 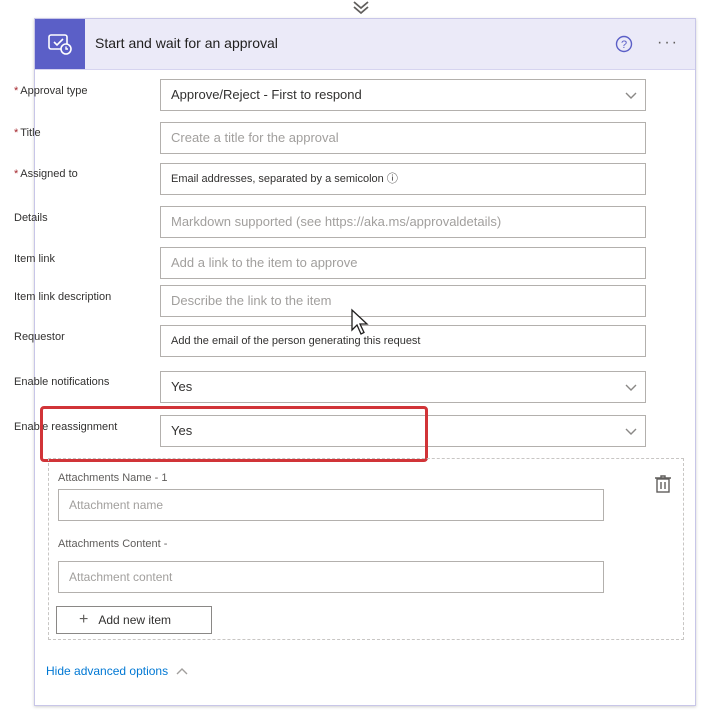 What do you see at coordinates (331, 577) in the screenshot?
I see `attachment-content-input: Attachment content` at bounding box center [331, 577].